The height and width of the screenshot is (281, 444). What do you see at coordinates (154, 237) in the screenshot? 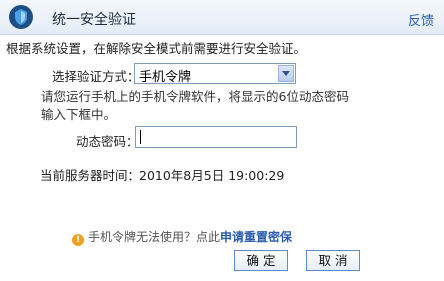
I see `hint-text: 手机令牌无法使用？点此` at bounding box center [154, 237].